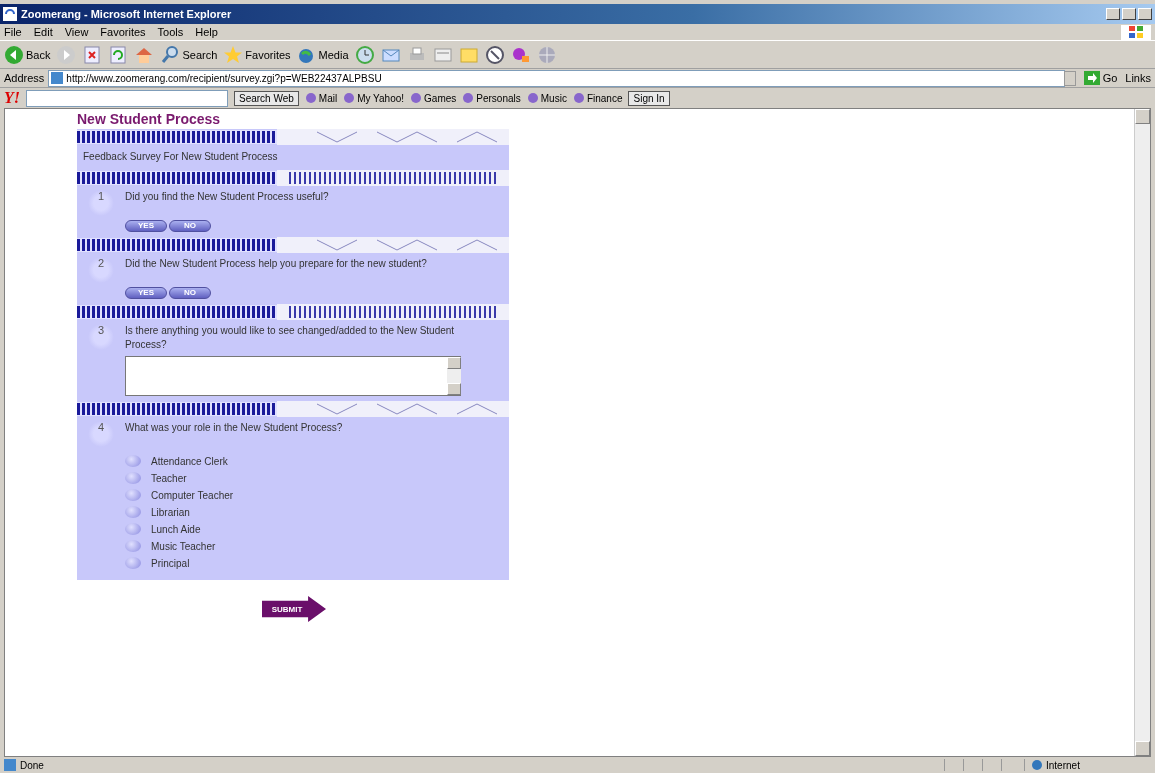  I want to click on minimize-button, so click(1113, 14).